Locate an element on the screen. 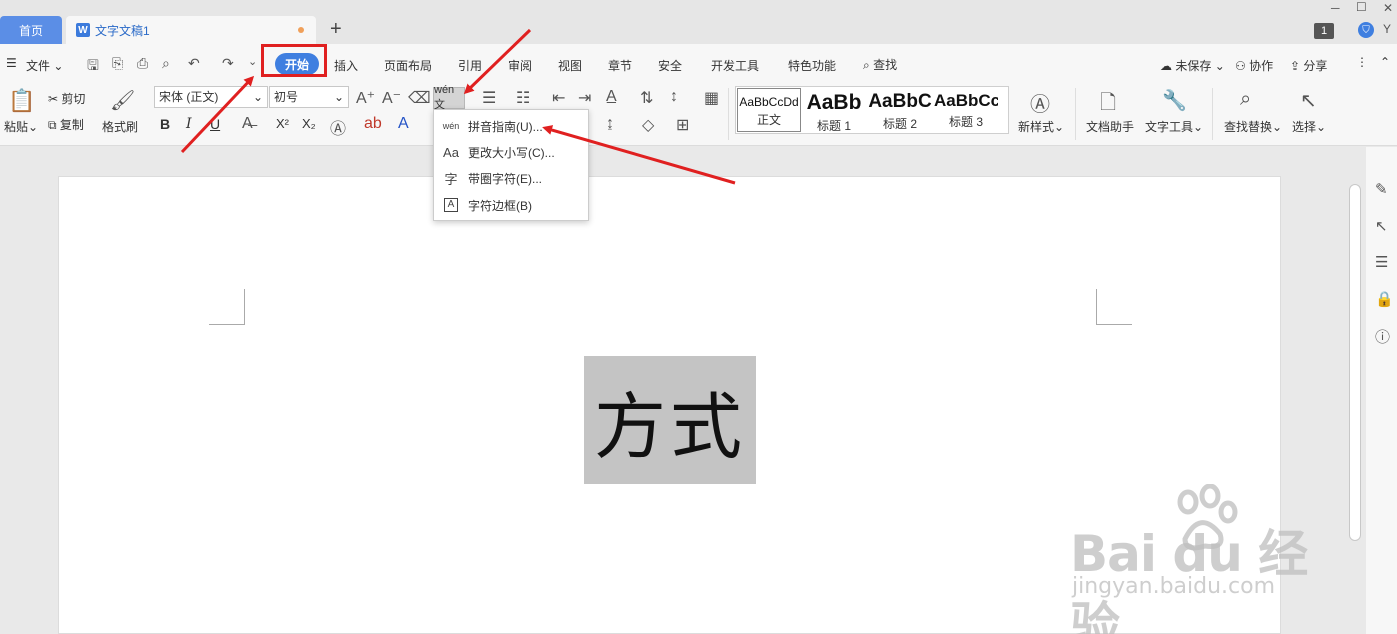 Image resolution: width=1397 pixels, height=634 pixels. font-name-select: 宋体 (正文) ⌄ is located at coordinates (211, 97).